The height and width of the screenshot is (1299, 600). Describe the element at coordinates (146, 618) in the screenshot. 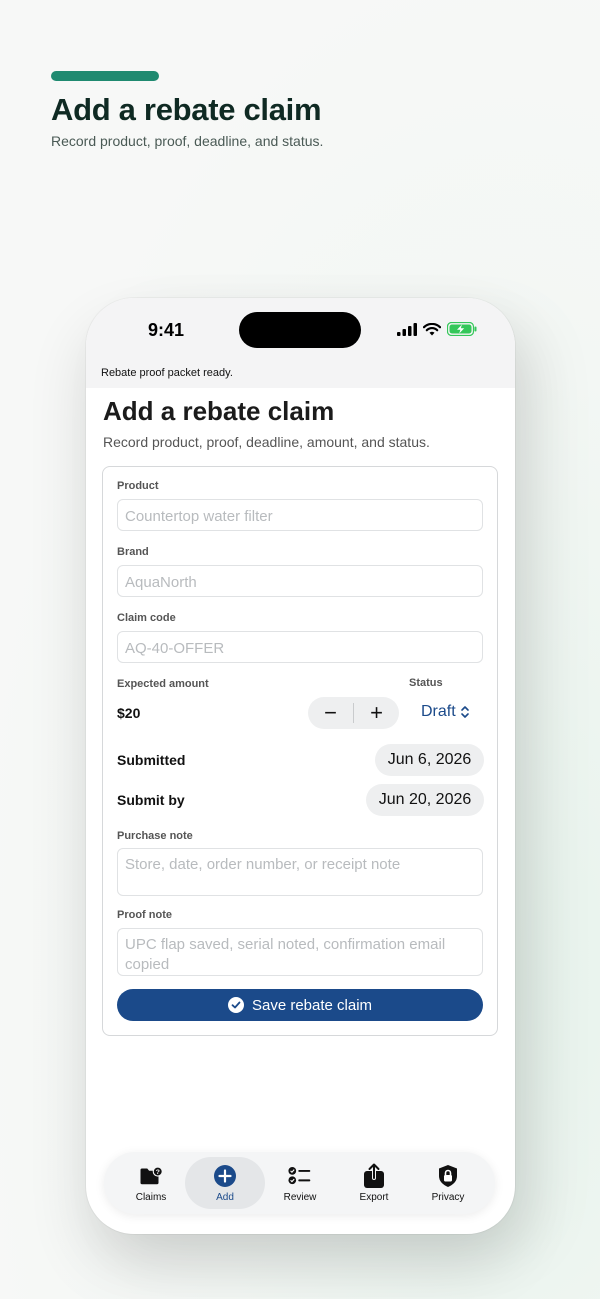

I see `claim-code-label: Claim code` at that location.